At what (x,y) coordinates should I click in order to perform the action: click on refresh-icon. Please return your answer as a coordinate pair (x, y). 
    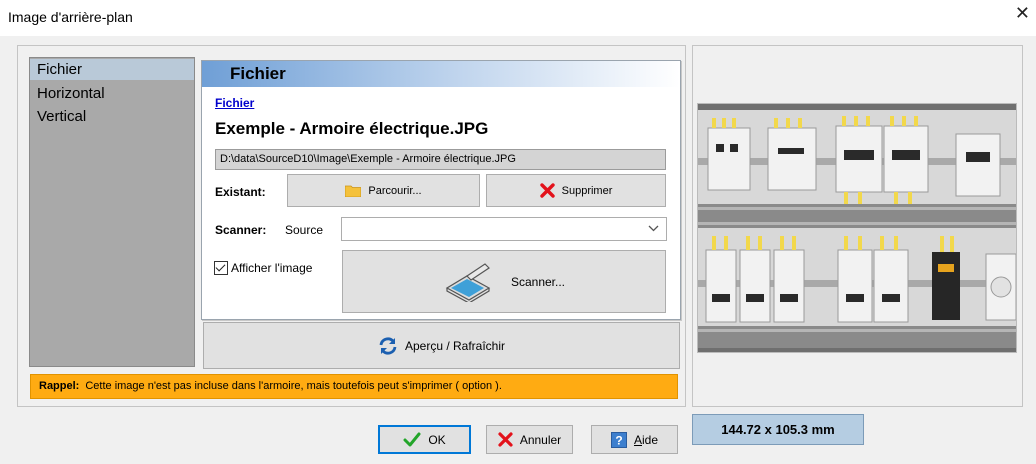
    Looking at the image, I should click on (388, 345).